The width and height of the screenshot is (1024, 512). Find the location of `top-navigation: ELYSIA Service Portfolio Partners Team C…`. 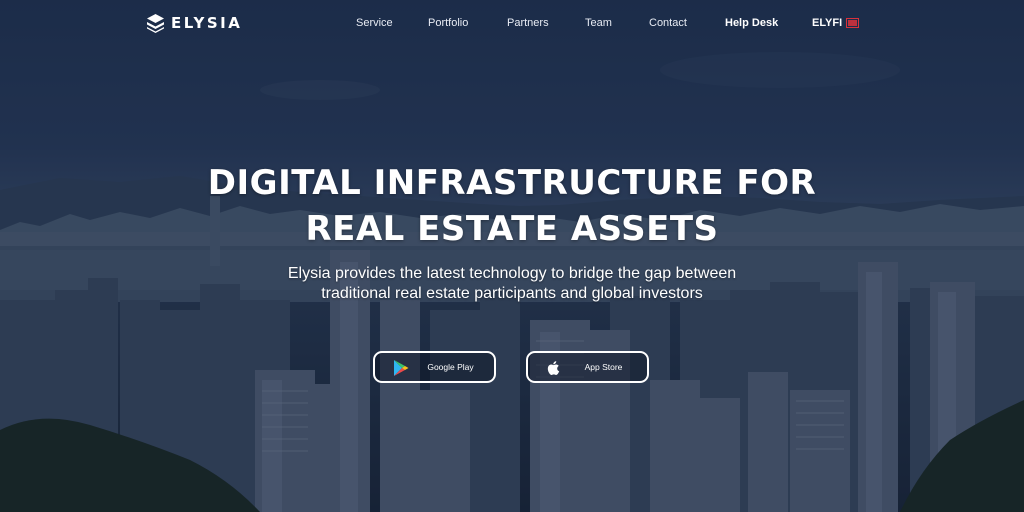

top-navigation: ELYSIA Service Portfolio Partners Team C… is located at coordinates (512, 24).